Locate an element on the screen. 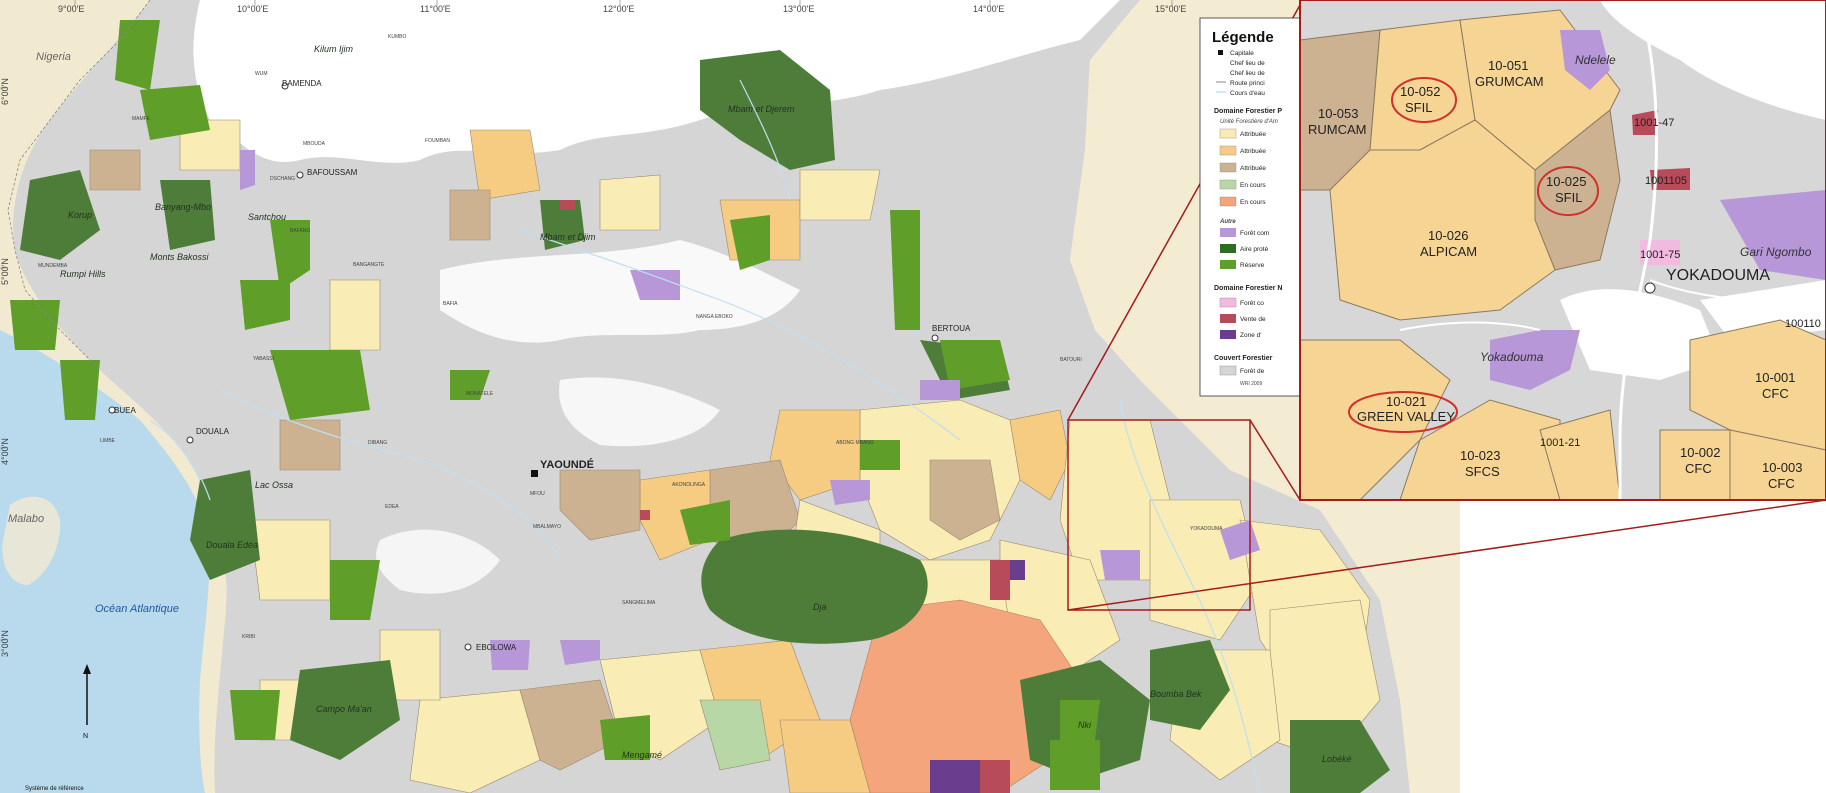 This screenshot has width=1826, height=793. city-edea: EDEA is located at coordinates (392, 507).